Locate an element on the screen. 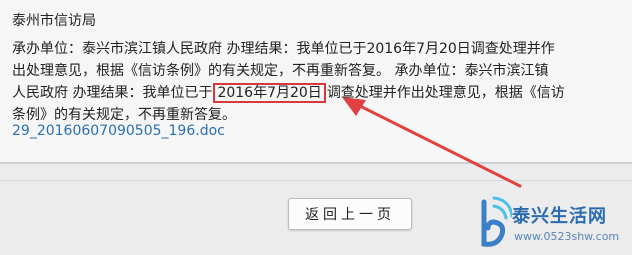  result-line-2: 出处理意见，根据《信访条例》的有关规定，不再重新答复。 承办单位：泰兴市滨江镇 is located at coordinates (322, 71).